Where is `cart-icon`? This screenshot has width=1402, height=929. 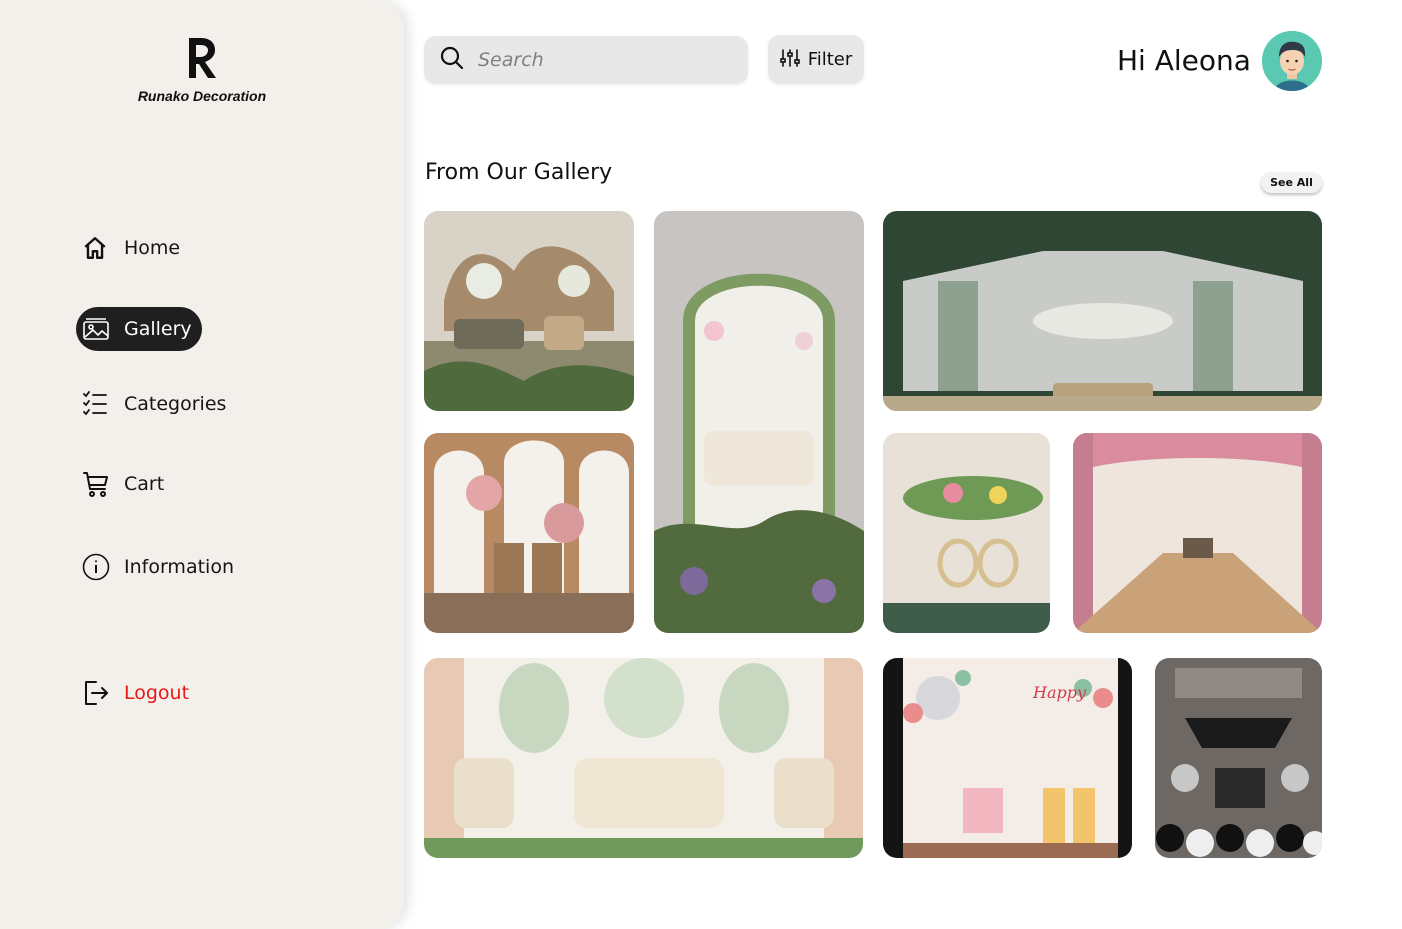 cart-icon is located at coordinates (96, 484).